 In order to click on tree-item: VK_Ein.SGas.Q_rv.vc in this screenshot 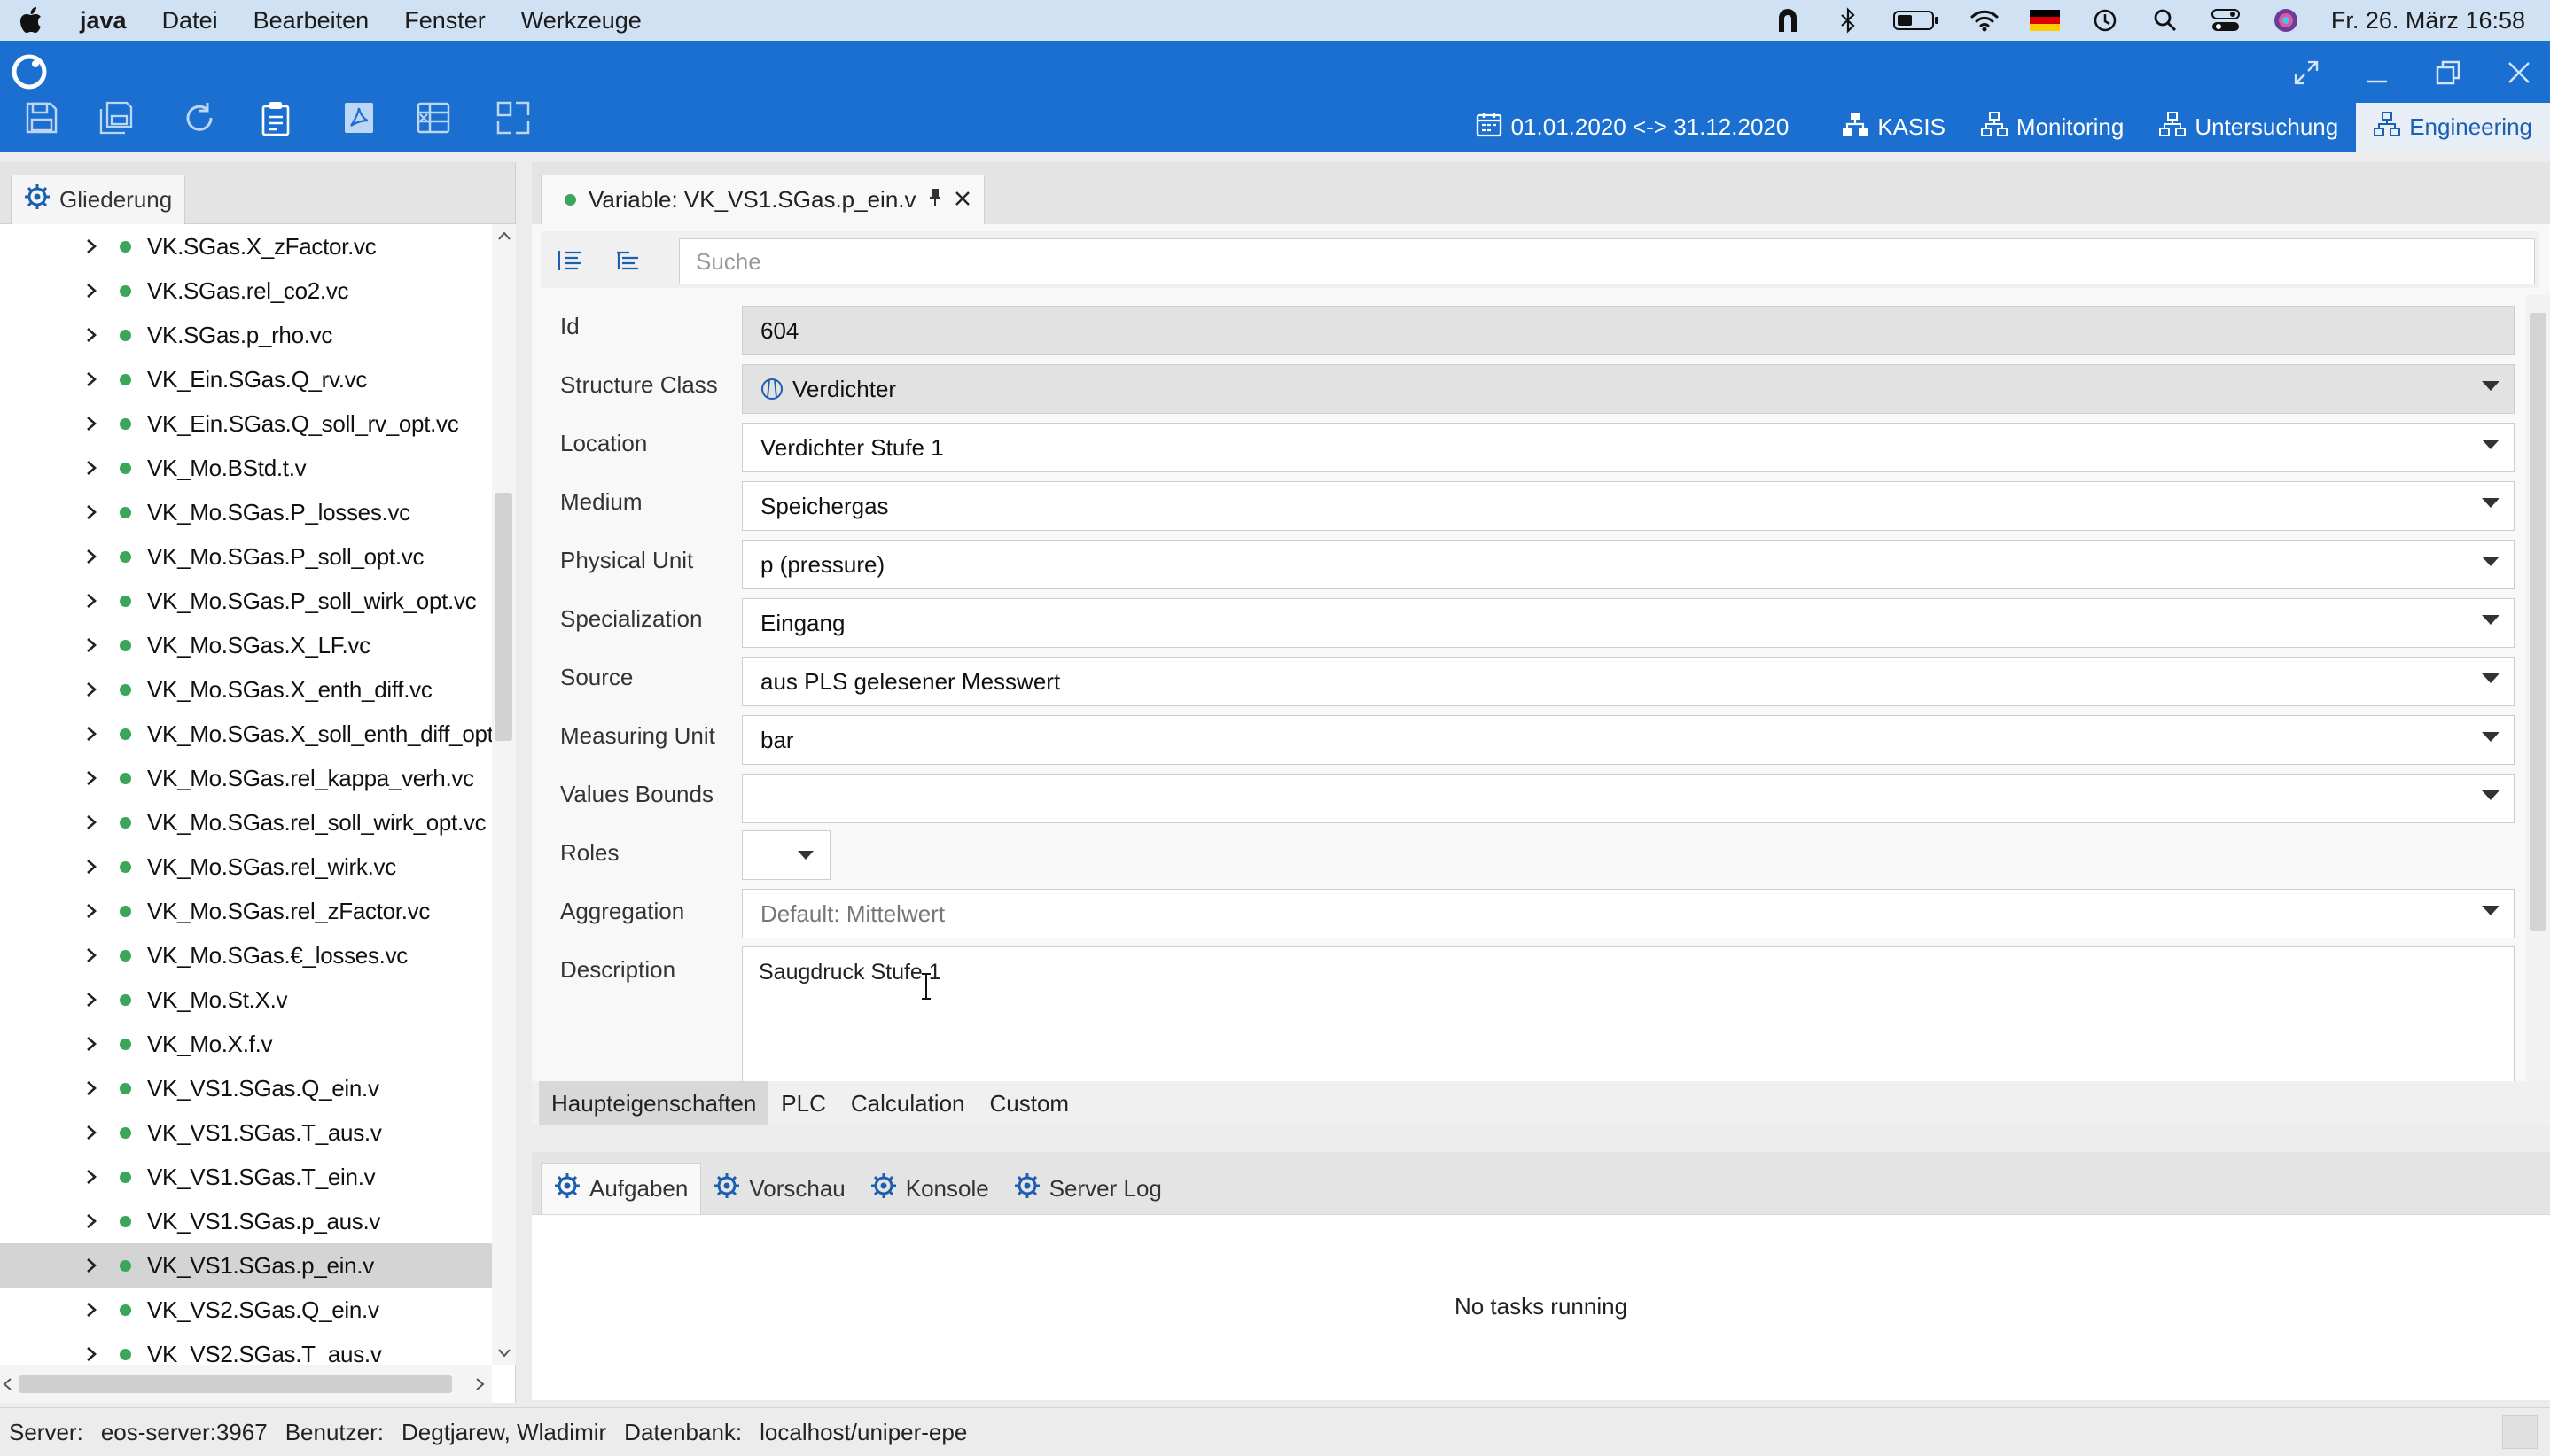, I will do `click(246, 379)`.